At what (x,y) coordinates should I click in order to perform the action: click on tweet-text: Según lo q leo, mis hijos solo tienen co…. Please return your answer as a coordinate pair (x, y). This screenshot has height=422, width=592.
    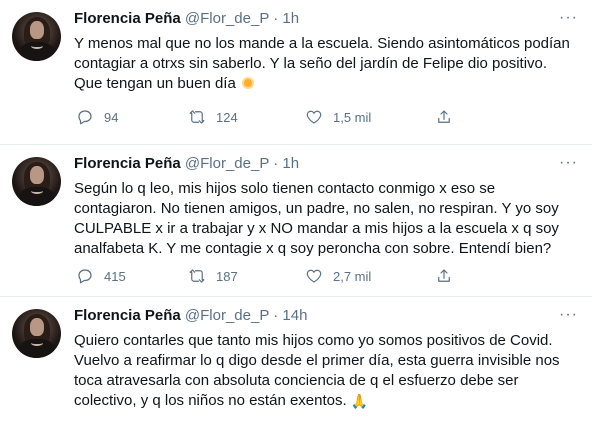
    Looking at the image, I should click on (316, 218).